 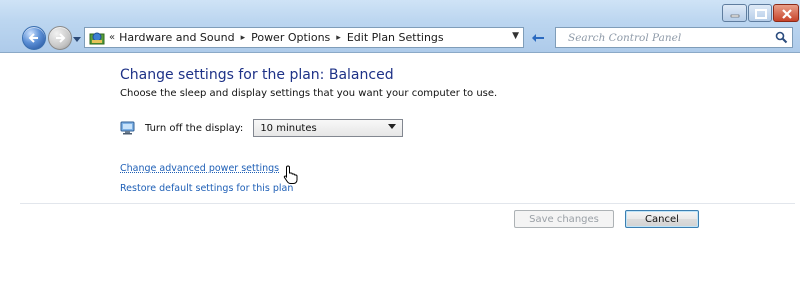 What do you see at coordinates (328, 128) in the screenshot?
I see `display-timeout-select: 10 minutes` at bounding box center [328, 128].